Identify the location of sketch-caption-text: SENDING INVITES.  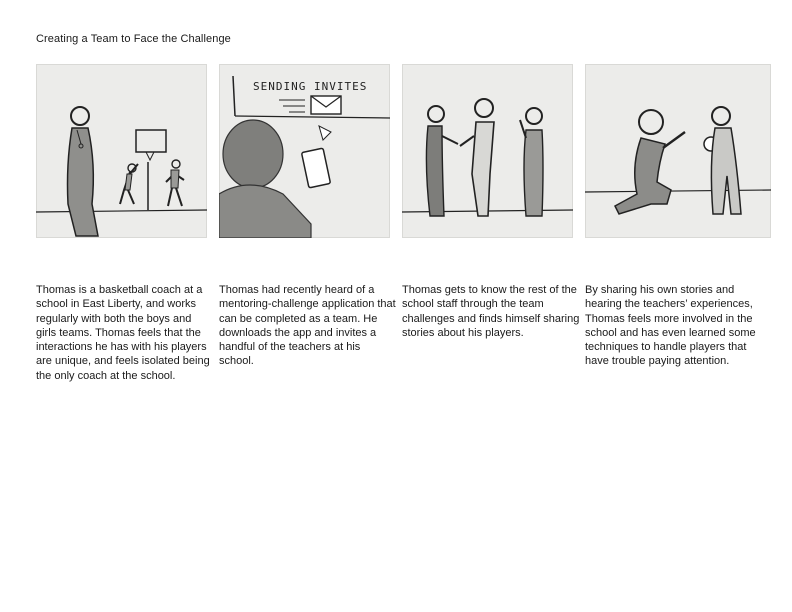
(310, 86).